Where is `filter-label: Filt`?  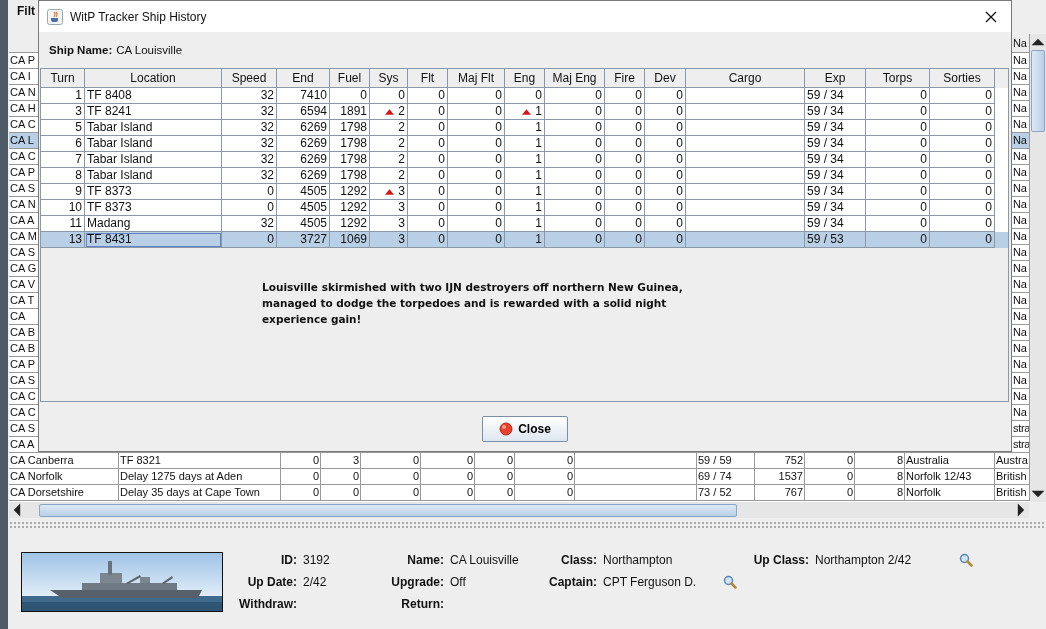 filter-label: Filt is located at coordinates (26, 11).